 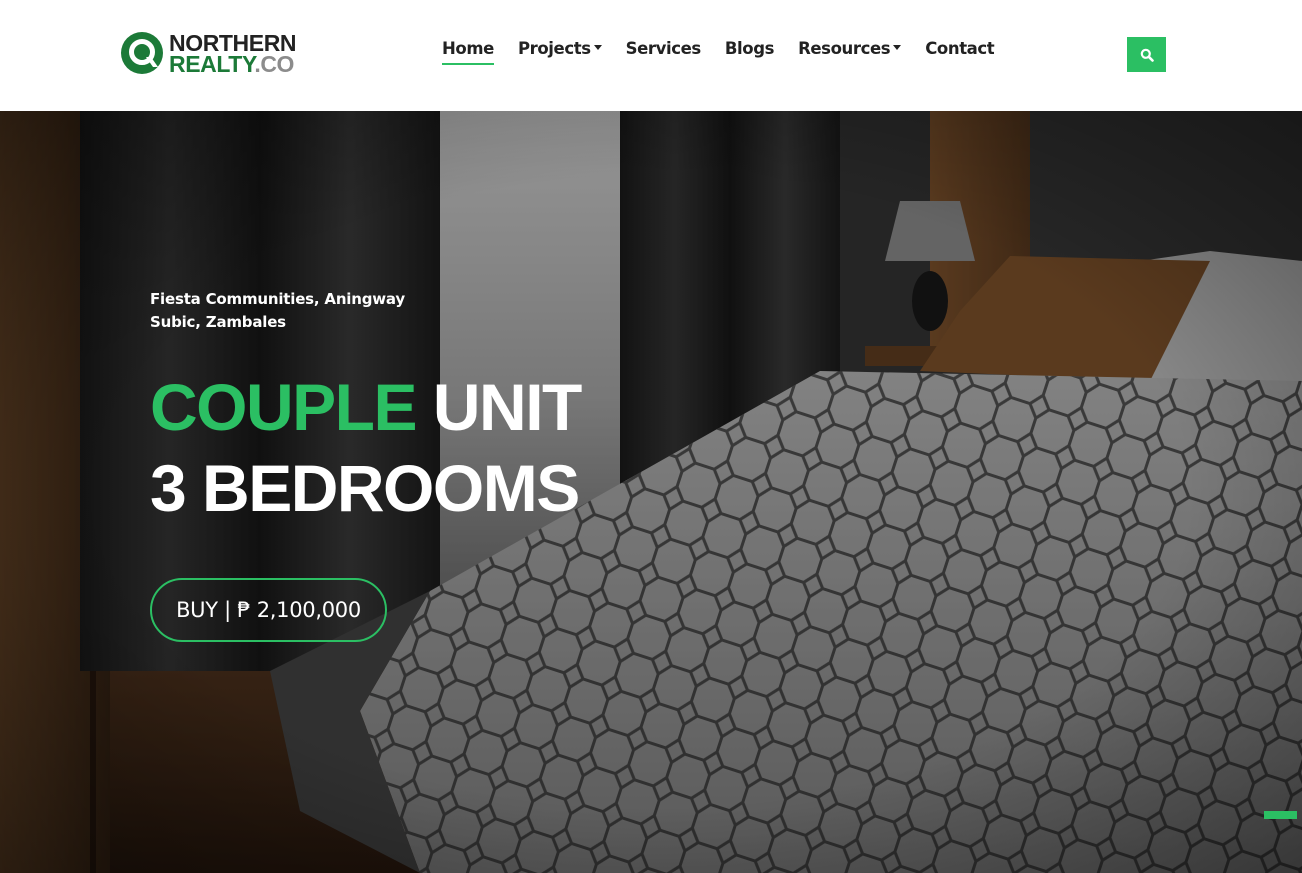 I want to click on hero-title: COUPLE UNIT 3 BEDROOMS, so click(x=400, y=448).